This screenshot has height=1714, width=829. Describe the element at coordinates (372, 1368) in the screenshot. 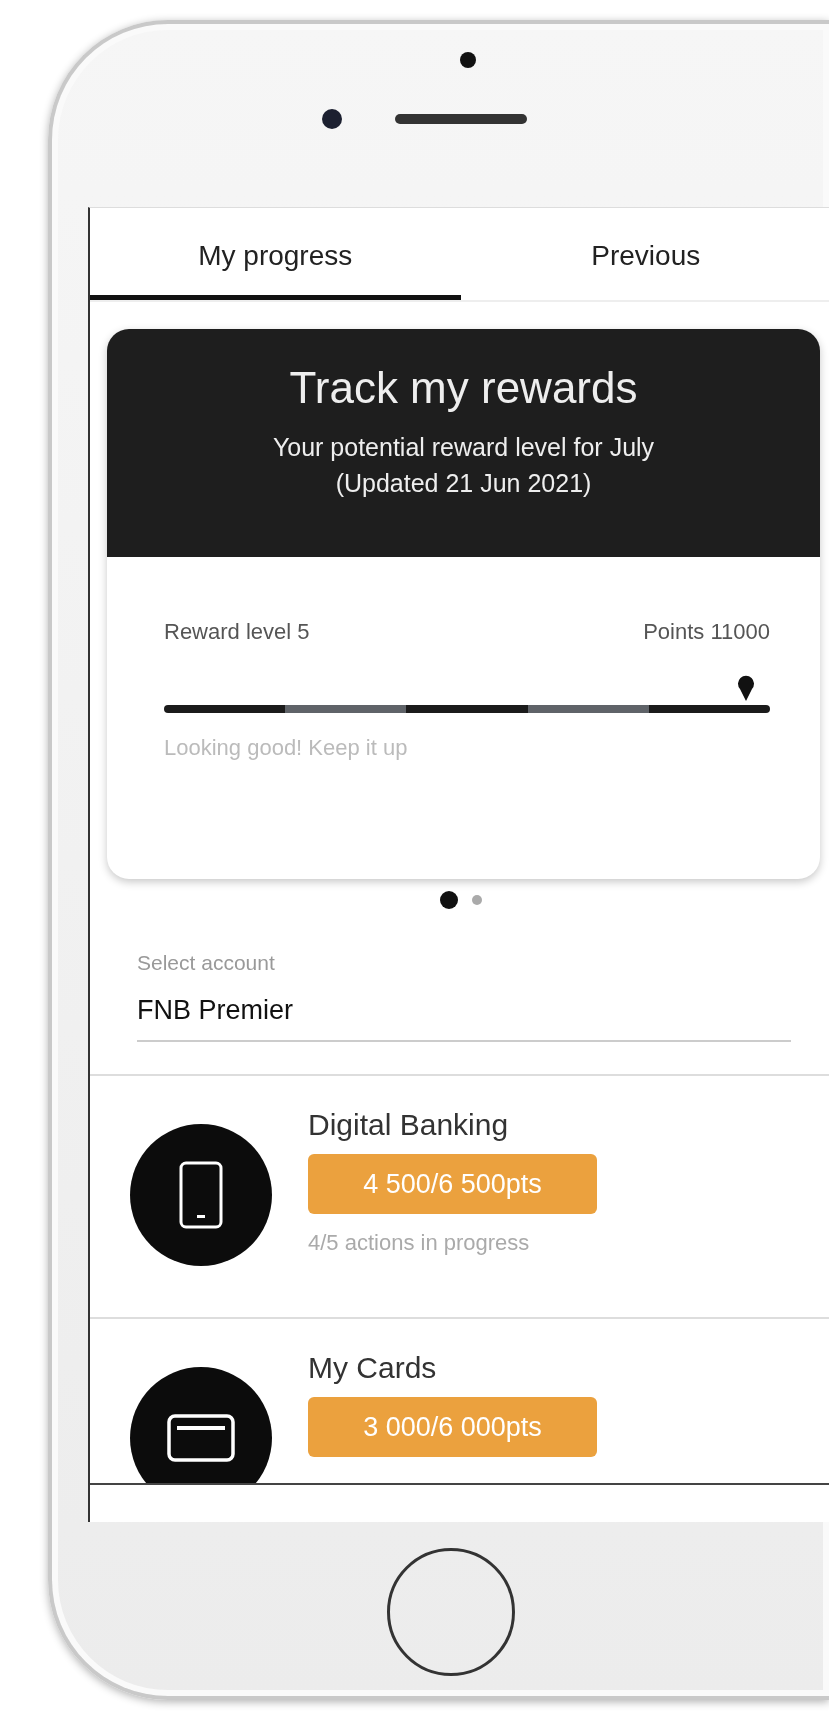

I see `category-title: My Cards` at that location.